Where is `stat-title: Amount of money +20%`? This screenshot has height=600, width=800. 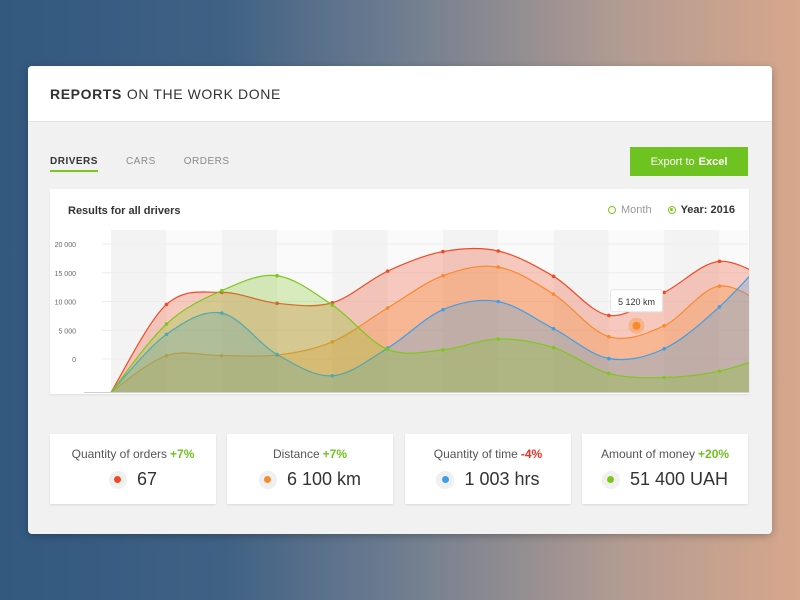
stat-title: Amount of money +20% is located at coordinates (665, 454).